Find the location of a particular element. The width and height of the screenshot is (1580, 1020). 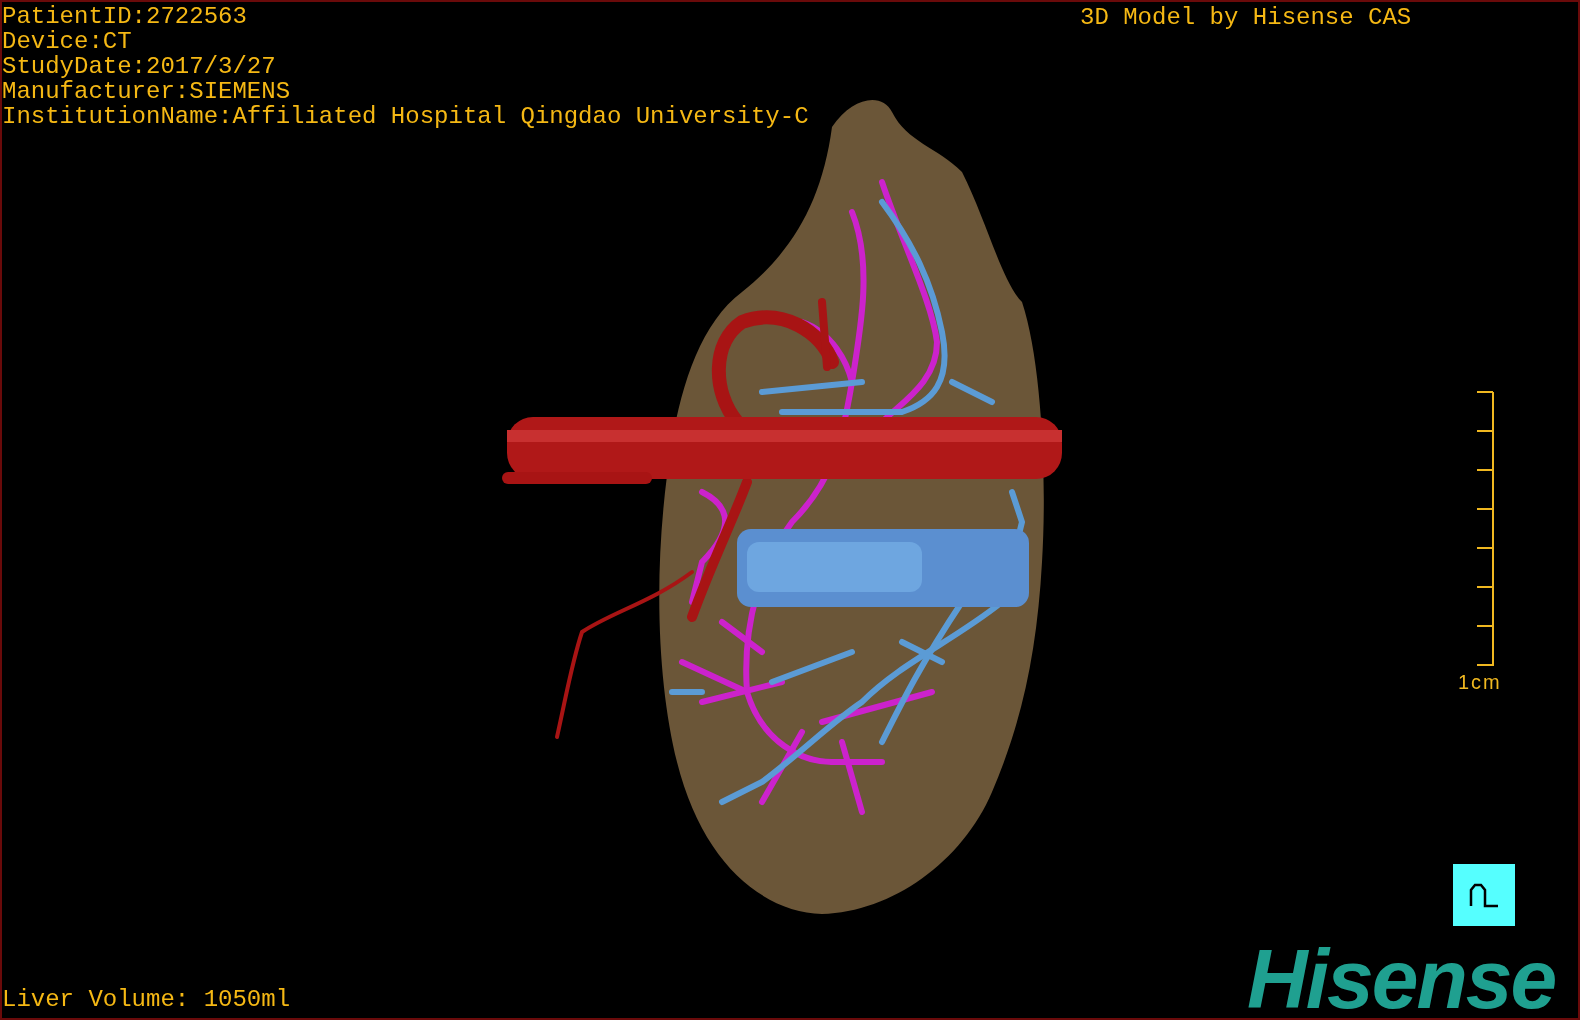

model-credit: 3D Model by Hisense CAS is located at coordinates (1246, 17).